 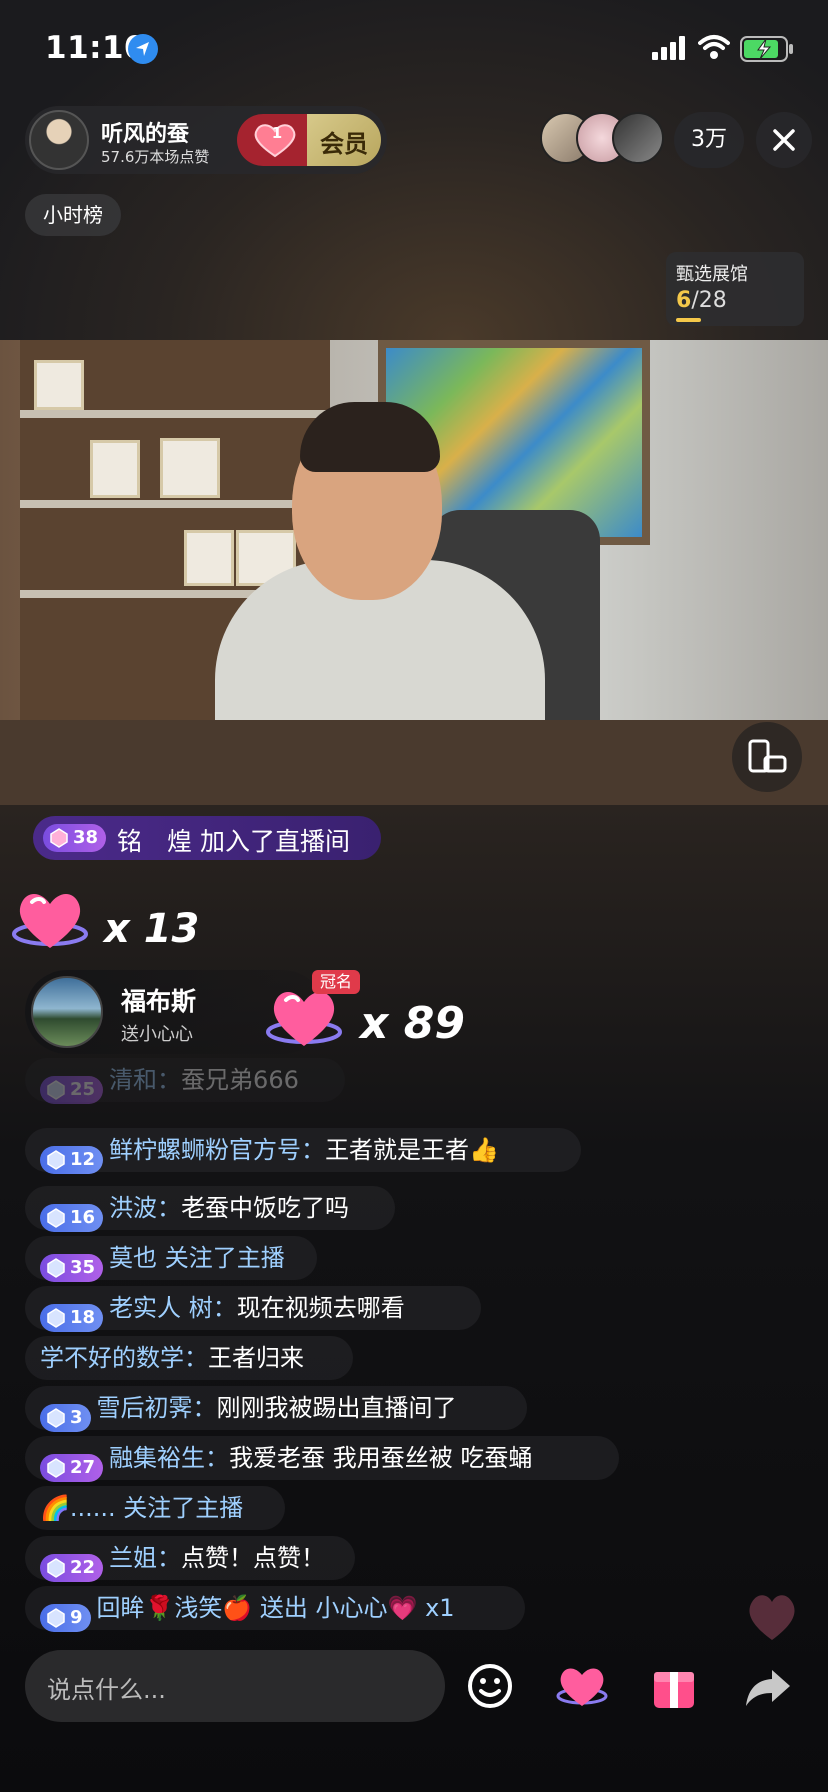 I want to click on chat-text: 王者归来, so click(x=256, y=1358).